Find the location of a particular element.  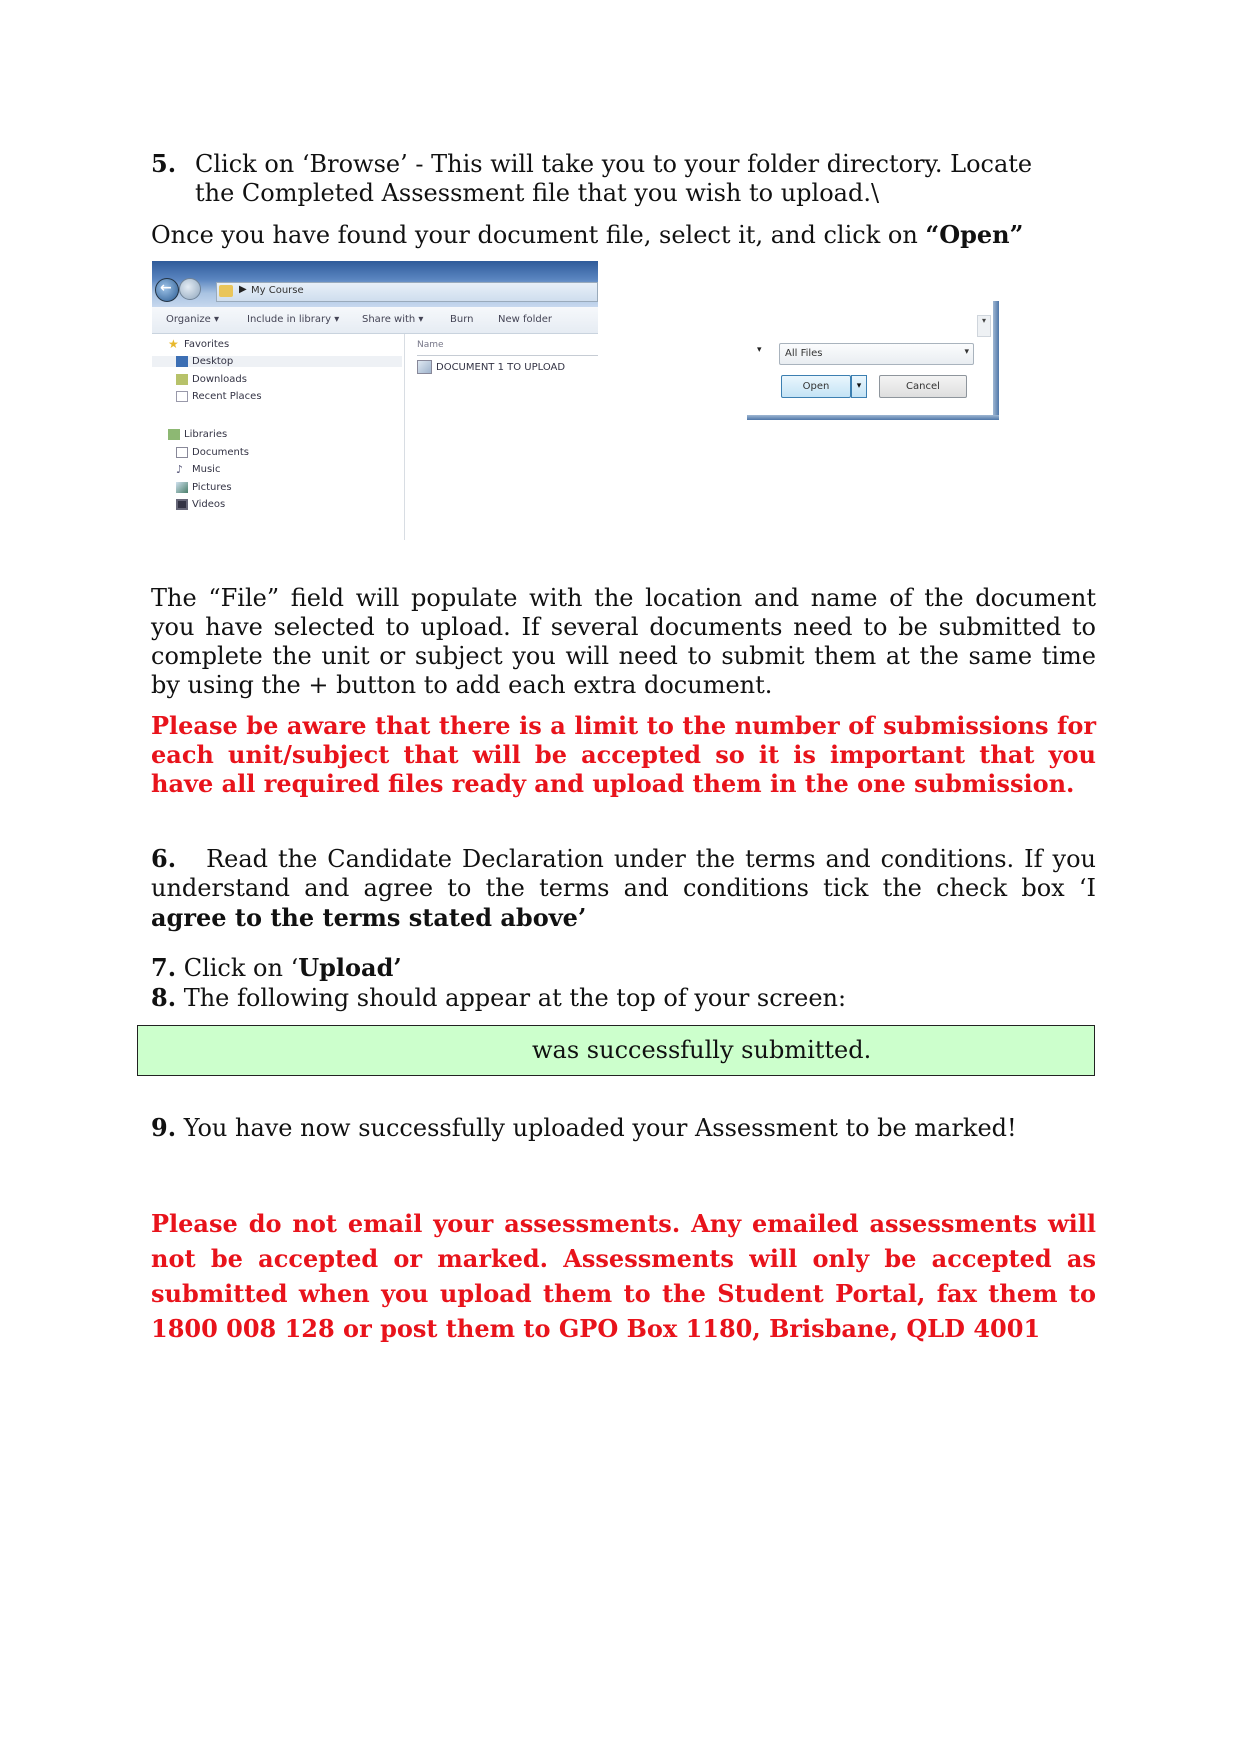

file-name: DOCUMENT 1 TO UPLOAD is located at coordinates (501, 367).